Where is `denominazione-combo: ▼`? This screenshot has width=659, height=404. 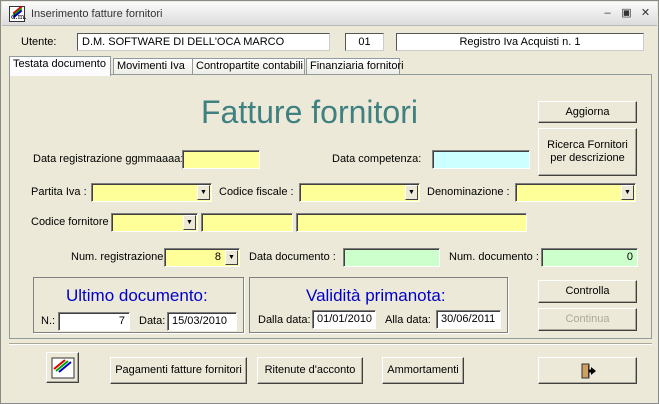 denominazione-combo: ▼ is located at coordinates (575, 192).